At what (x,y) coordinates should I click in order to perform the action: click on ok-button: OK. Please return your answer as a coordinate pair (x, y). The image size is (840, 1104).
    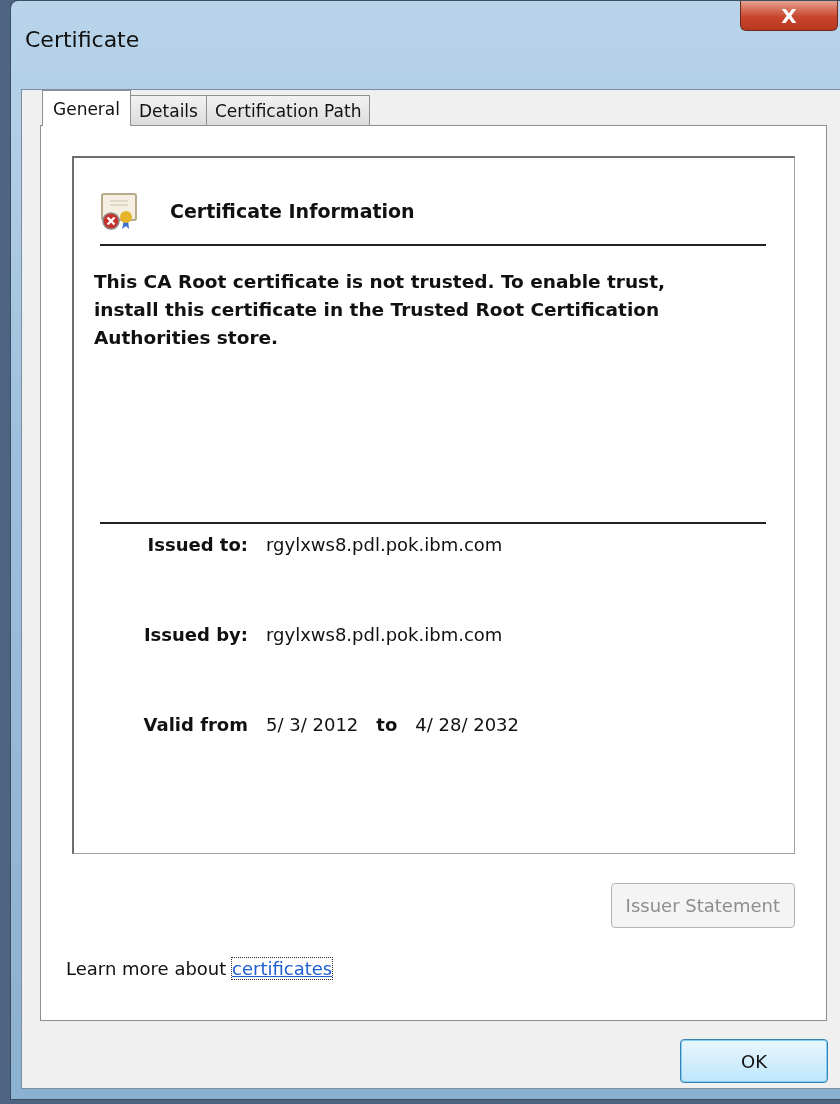
    Looking at the image, I should click on (754, 1061).